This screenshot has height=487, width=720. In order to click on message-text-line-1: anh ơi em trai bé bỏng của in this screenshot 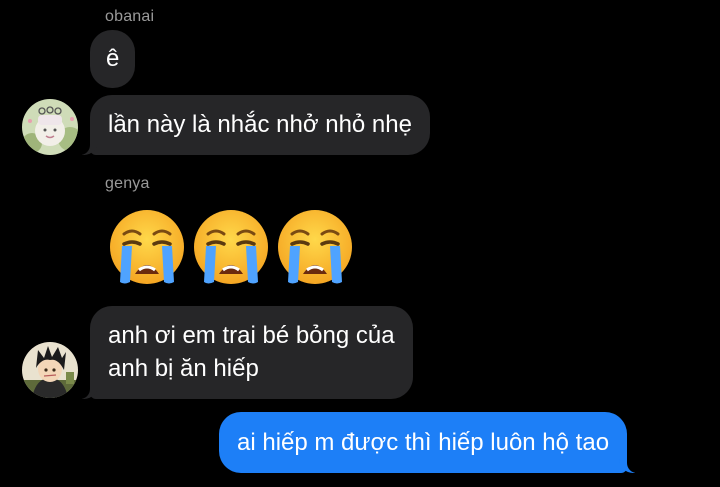, I will do `click(251, 335)`.